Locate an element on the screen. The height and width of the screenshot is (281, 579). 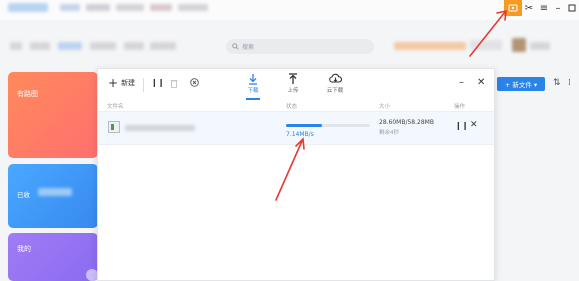
annotation-arrow-progress is located at coordinates (290, 169).